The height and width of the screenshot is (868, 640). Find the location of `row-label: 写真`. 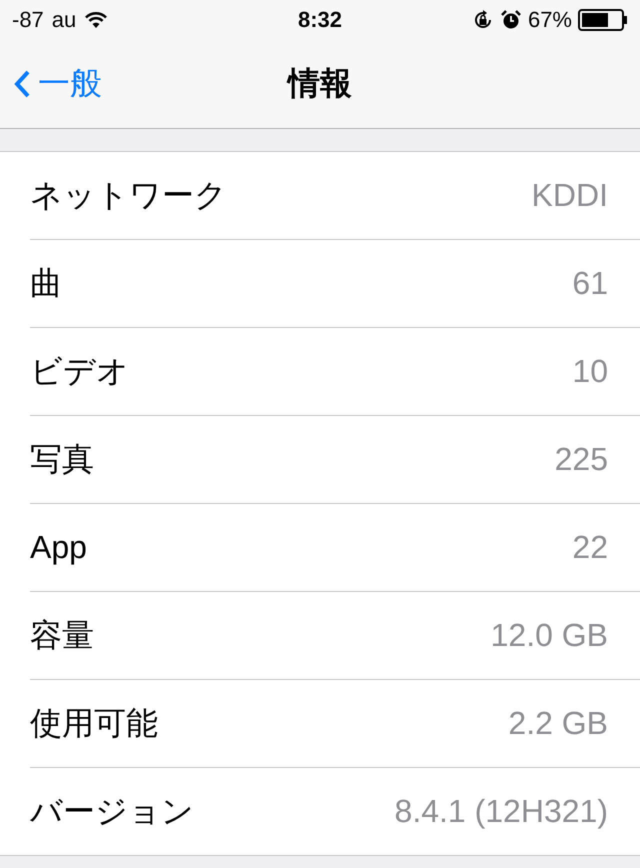

row-label: 写真 is located at coordinates (62, 459).